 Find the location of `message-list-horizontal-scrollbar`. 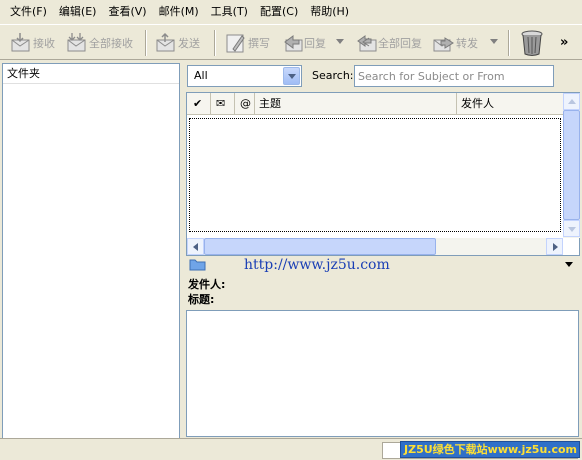

message-list-horizontal-scrollbar is located at coordinates (375, 246).